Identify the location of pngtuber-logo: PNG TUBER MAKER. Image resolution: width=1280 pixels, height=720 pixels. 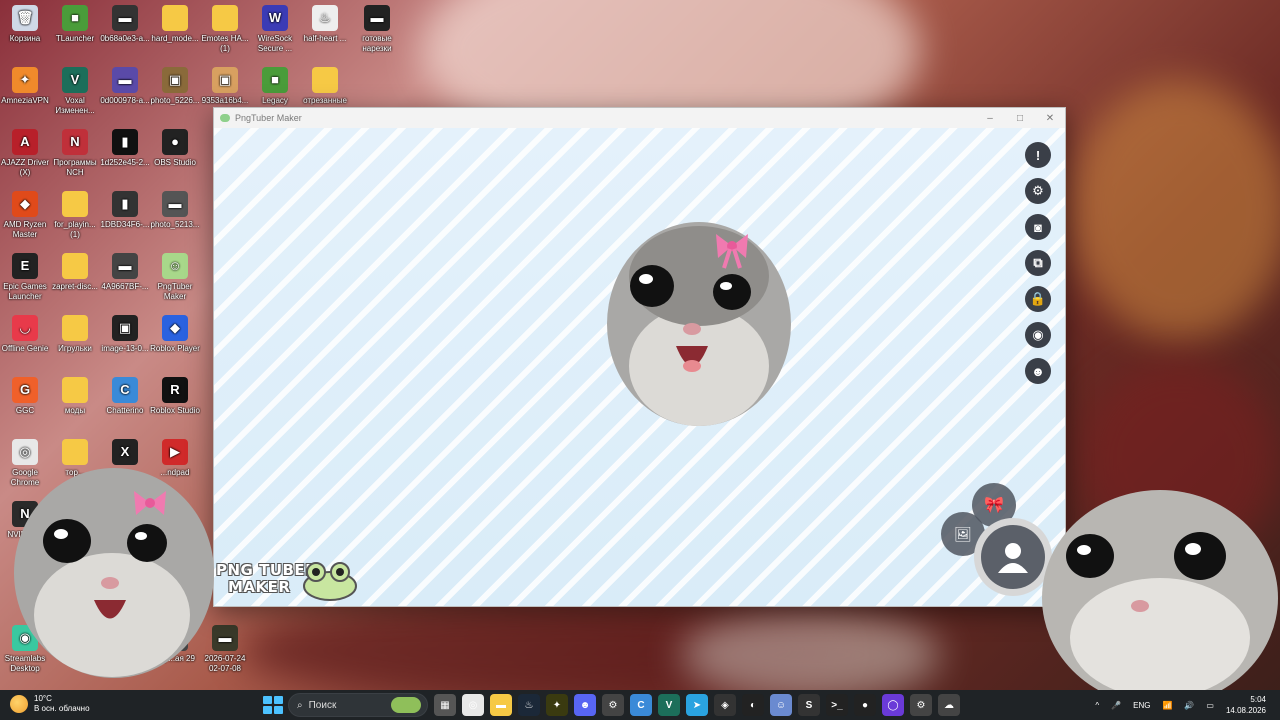
(286, 581).